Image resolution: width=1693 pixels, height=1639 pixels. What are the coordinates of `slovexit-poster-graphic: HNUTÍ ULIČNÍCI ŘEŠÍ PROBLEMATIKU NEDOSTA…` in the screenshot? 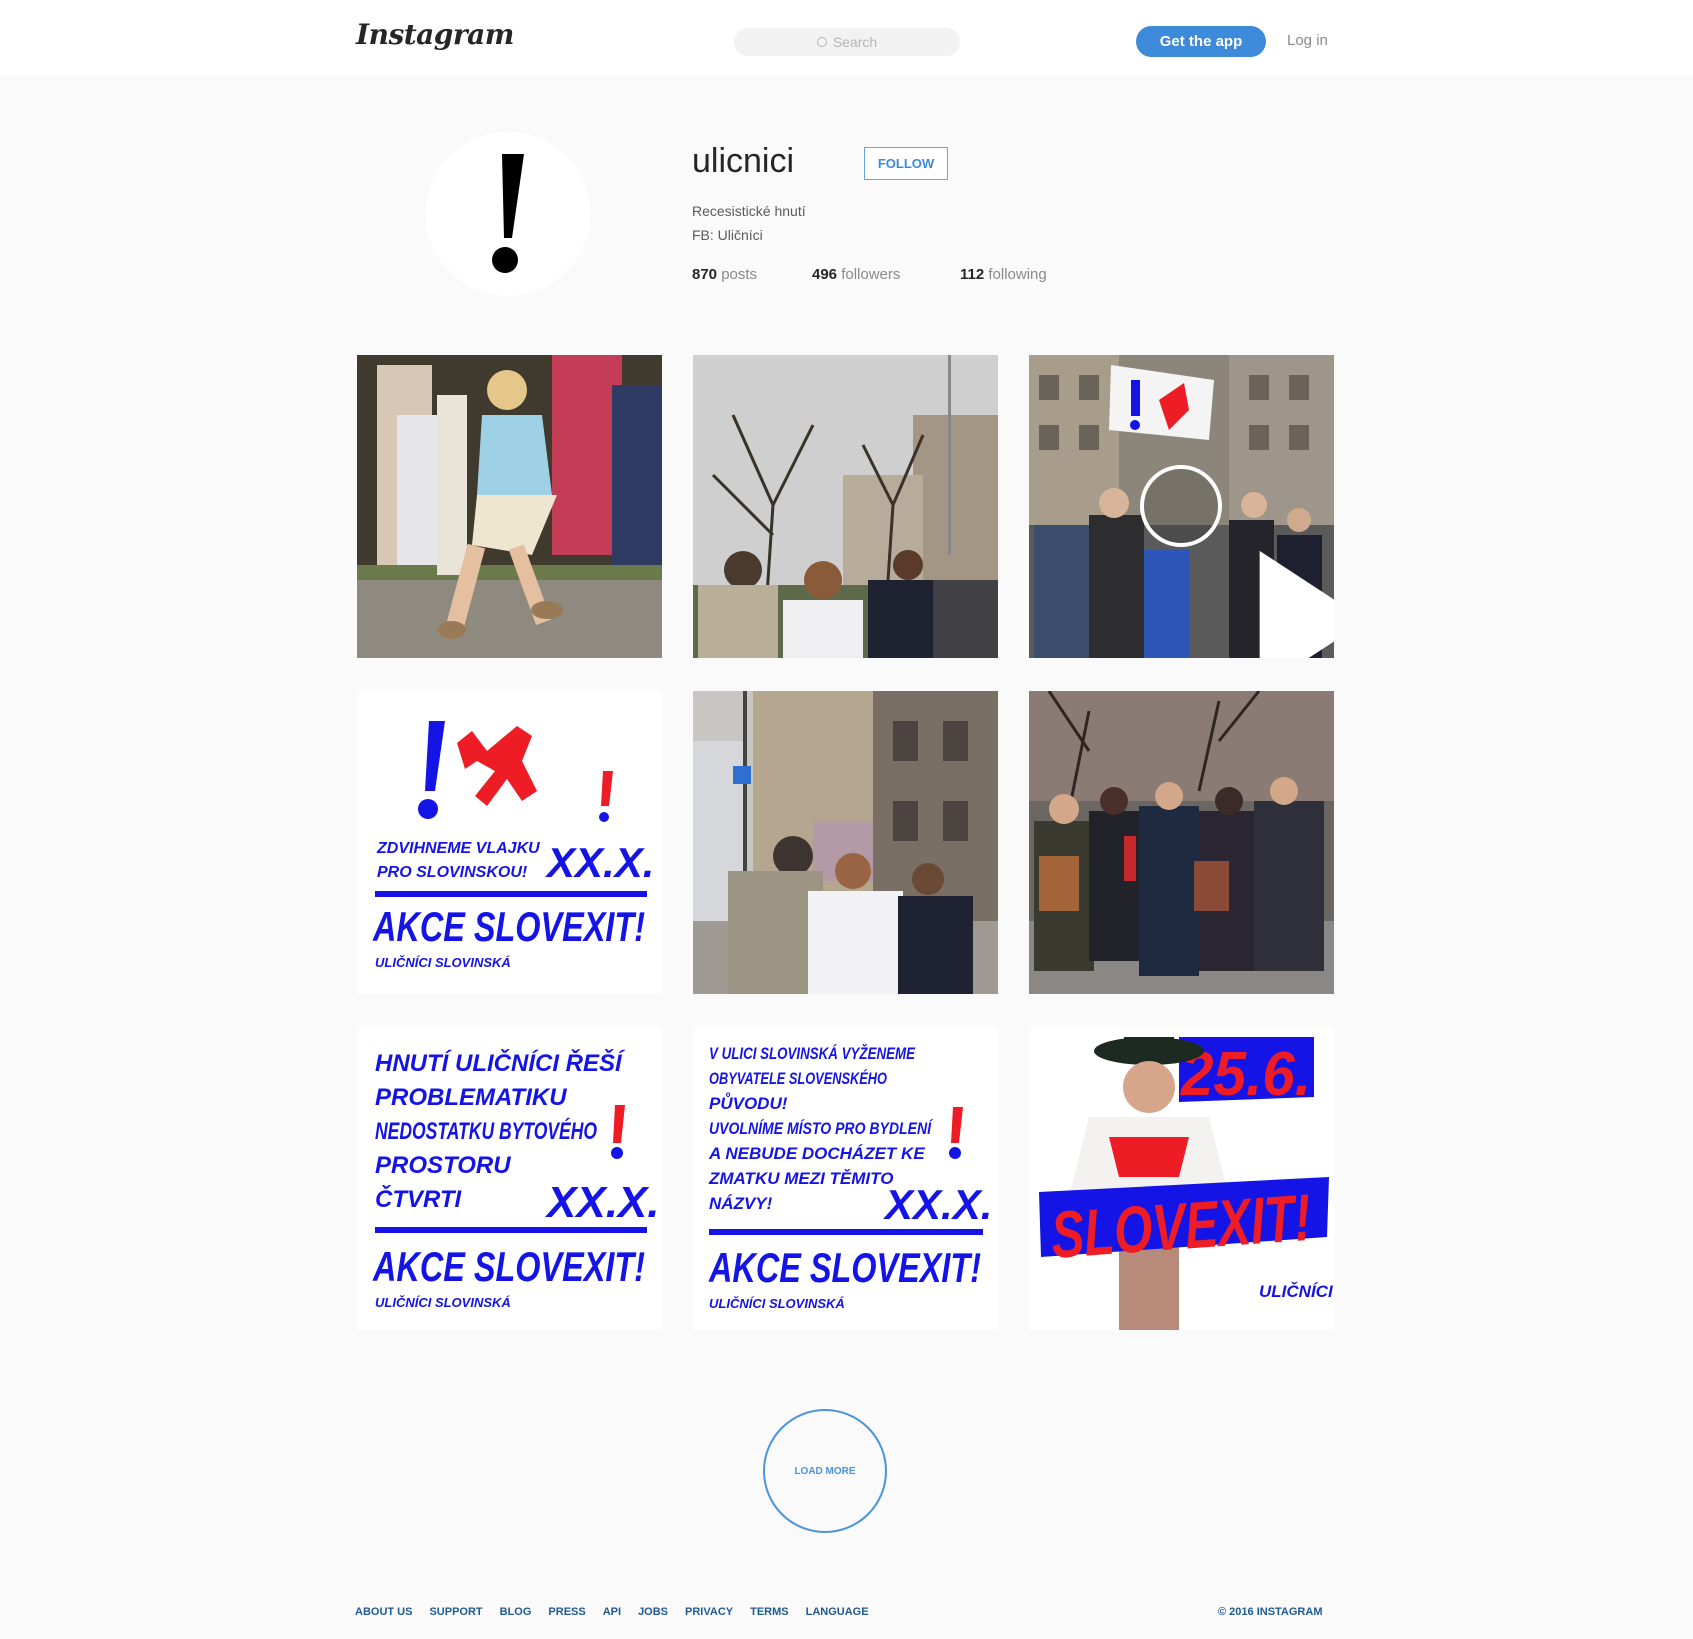 It's located at (516, 1179).